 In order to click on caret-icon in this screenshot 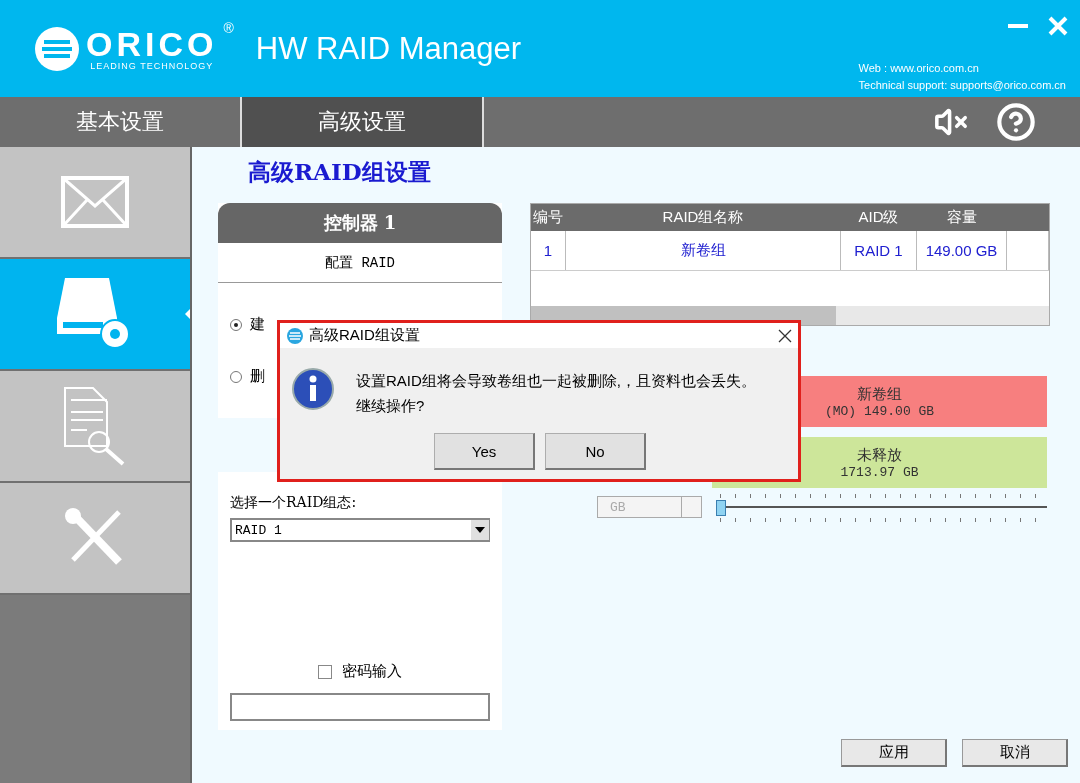, I will do `click(480, 530)`.